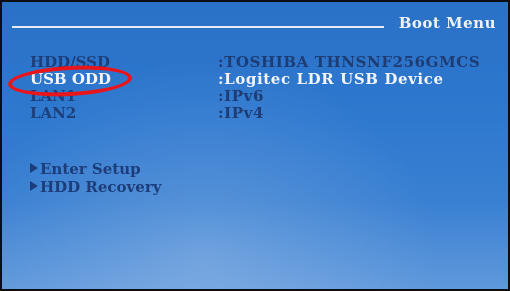  I want to click on title-divider, so click(198, 27).